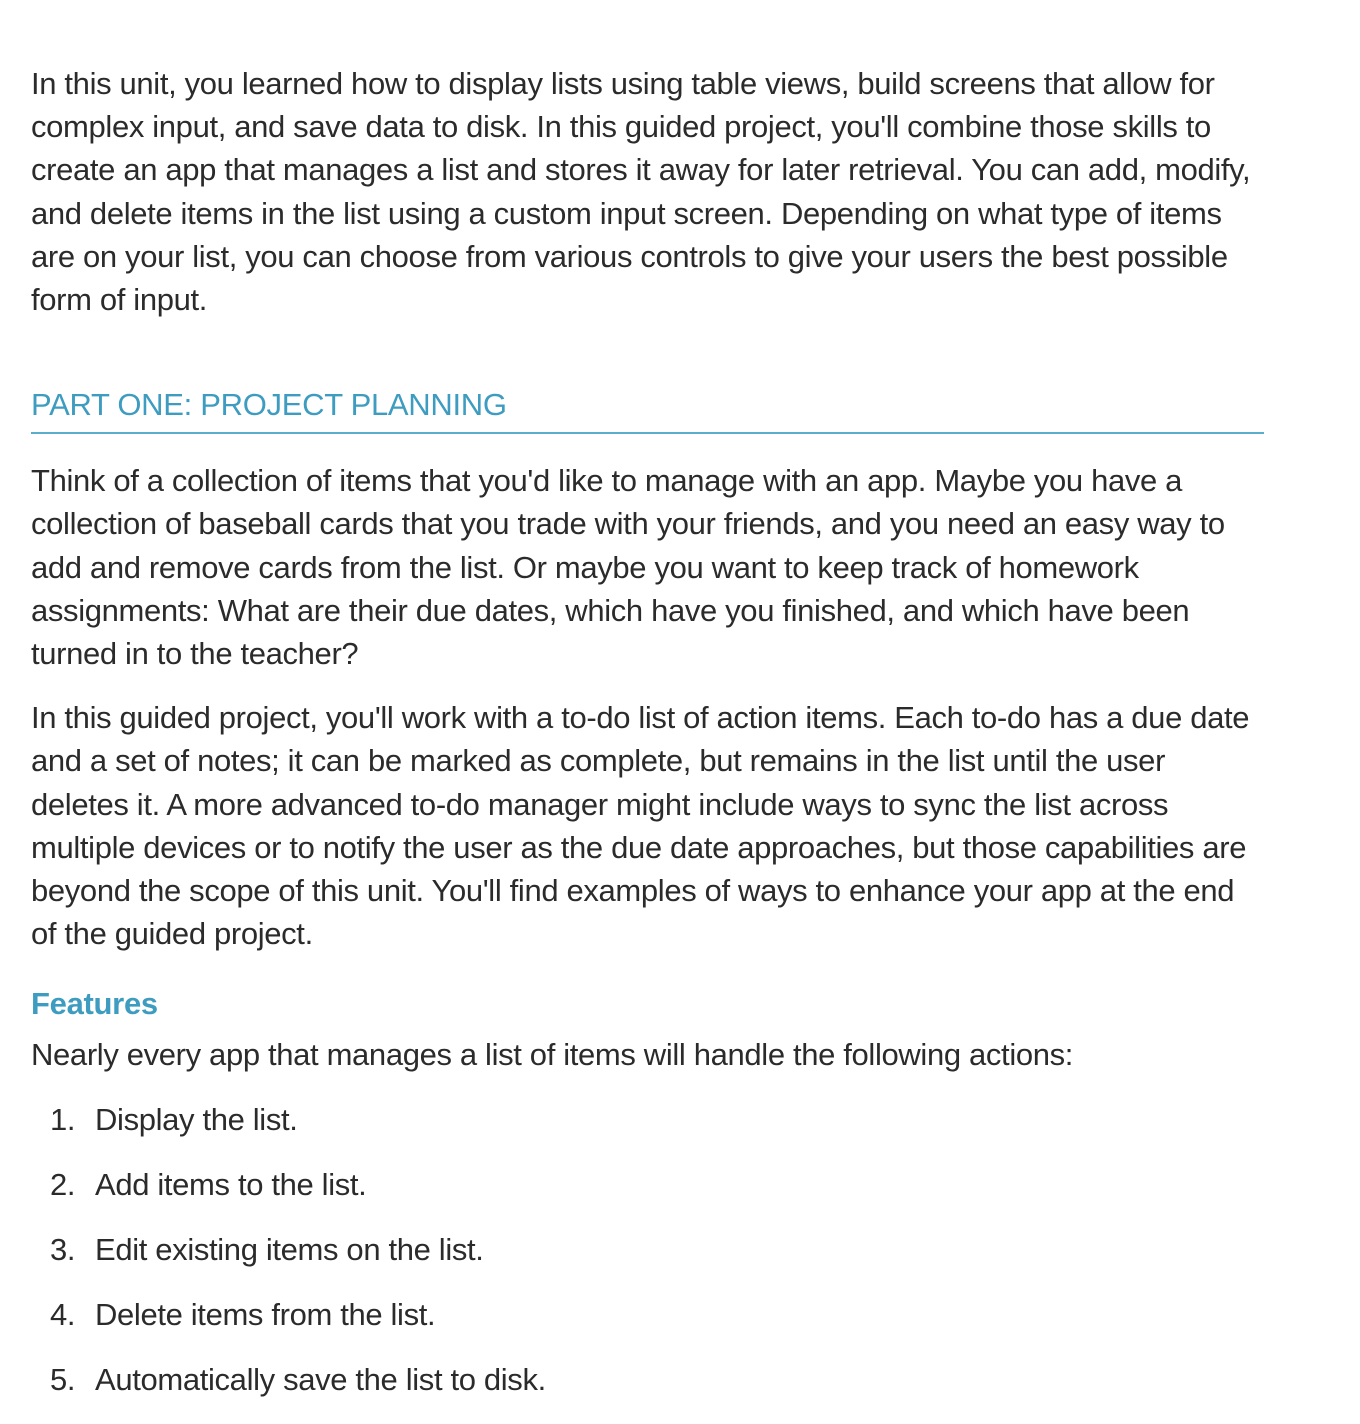 The image size is (1360, 1424). Describe the element at coordinates (63, 1250) in the screenshot. I see `list-item-number: 3.` at that location.